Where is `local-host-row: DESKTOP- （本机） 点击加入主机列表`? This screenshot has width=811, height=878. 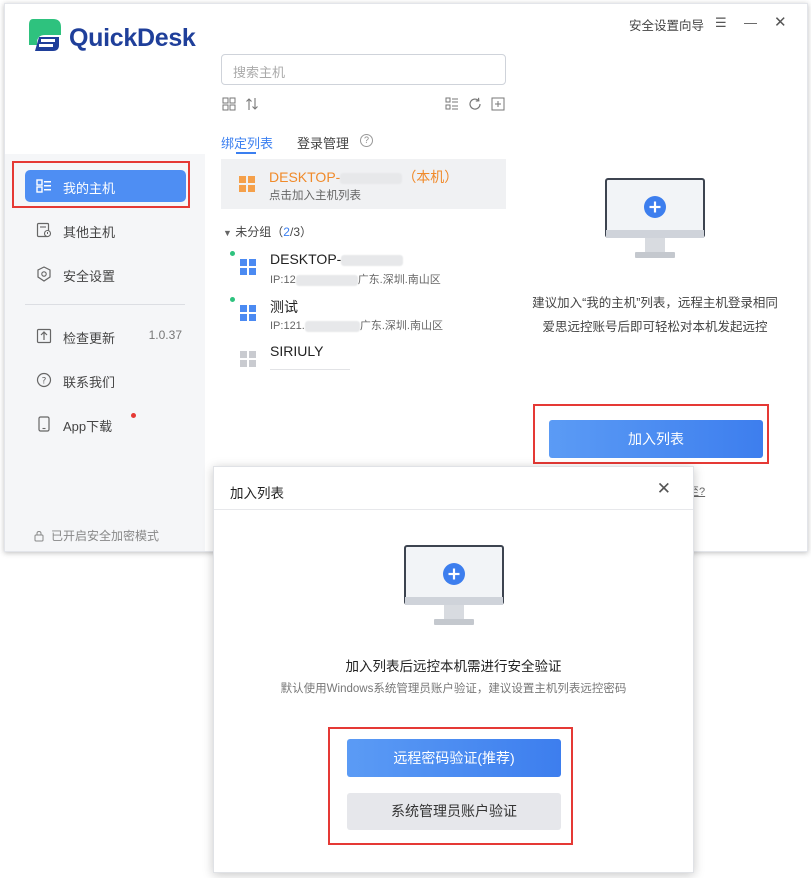
local-host-row: DESKTOP- （本机） 点击加入主机列表 is located at coordinates (363, 184).